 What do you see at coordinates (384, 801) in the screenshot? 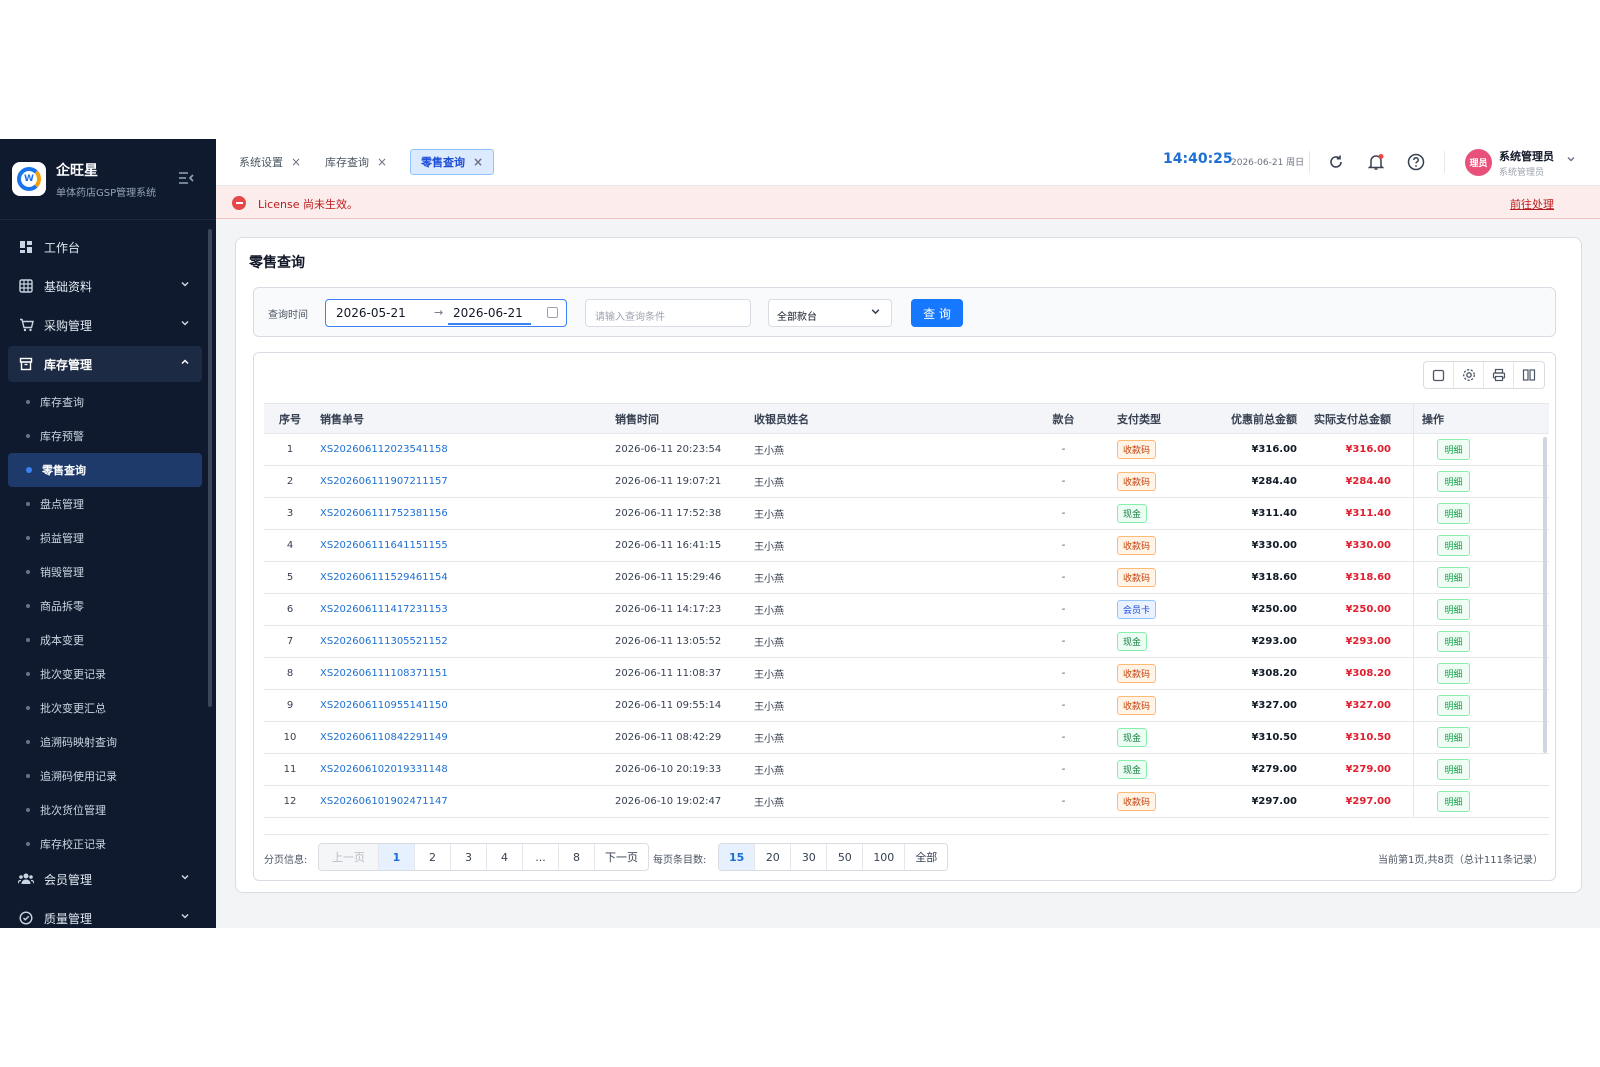
I see `order-no-link: XS202606101902471147` at bounding box center [384, 801].